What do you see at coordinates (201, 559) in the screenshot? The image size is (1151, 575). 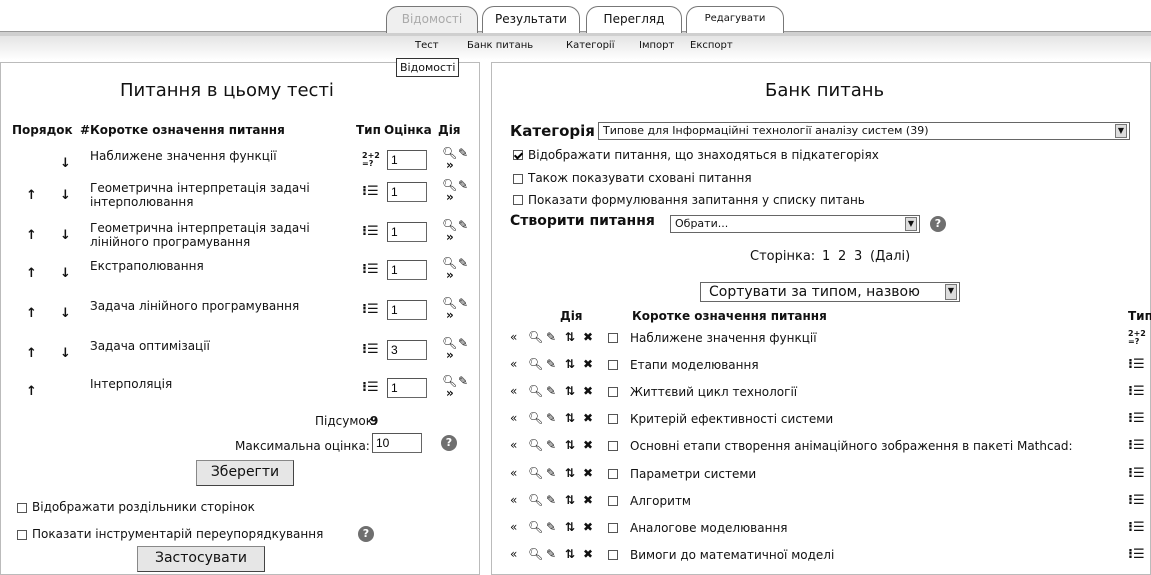 I see `apply-button: Застосувати` at bounding box center [201, 559].